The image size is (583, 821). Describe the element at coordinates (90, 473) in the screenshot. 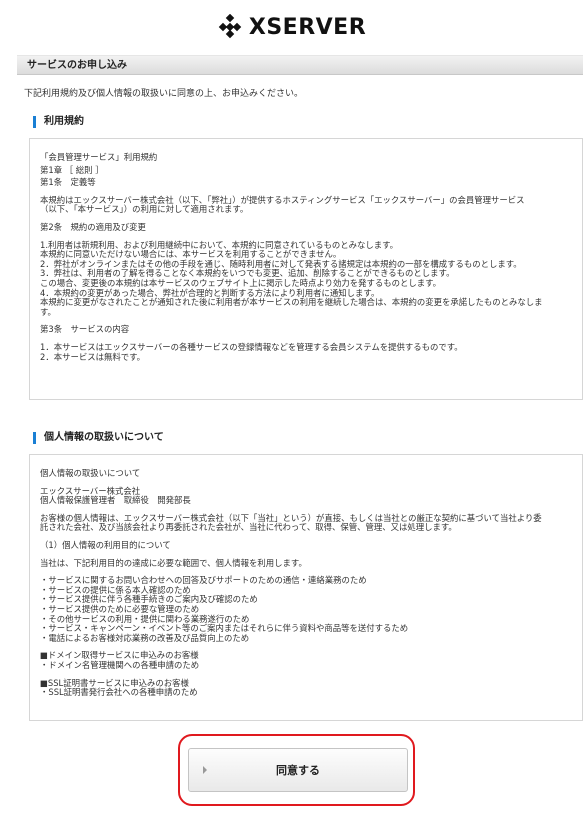

I see `privacy-line: 個人情報の取扱いについて` at that location.